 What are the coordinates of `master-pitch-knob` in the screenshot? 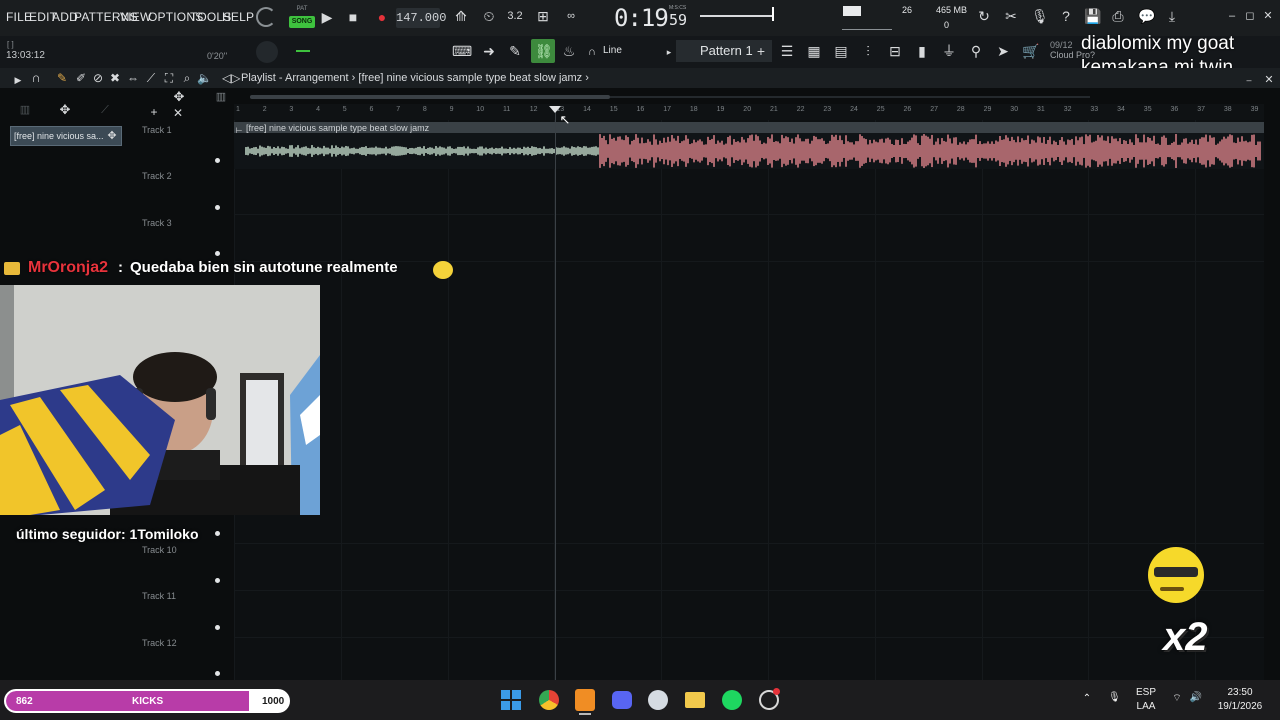 It's located at (266, 17).